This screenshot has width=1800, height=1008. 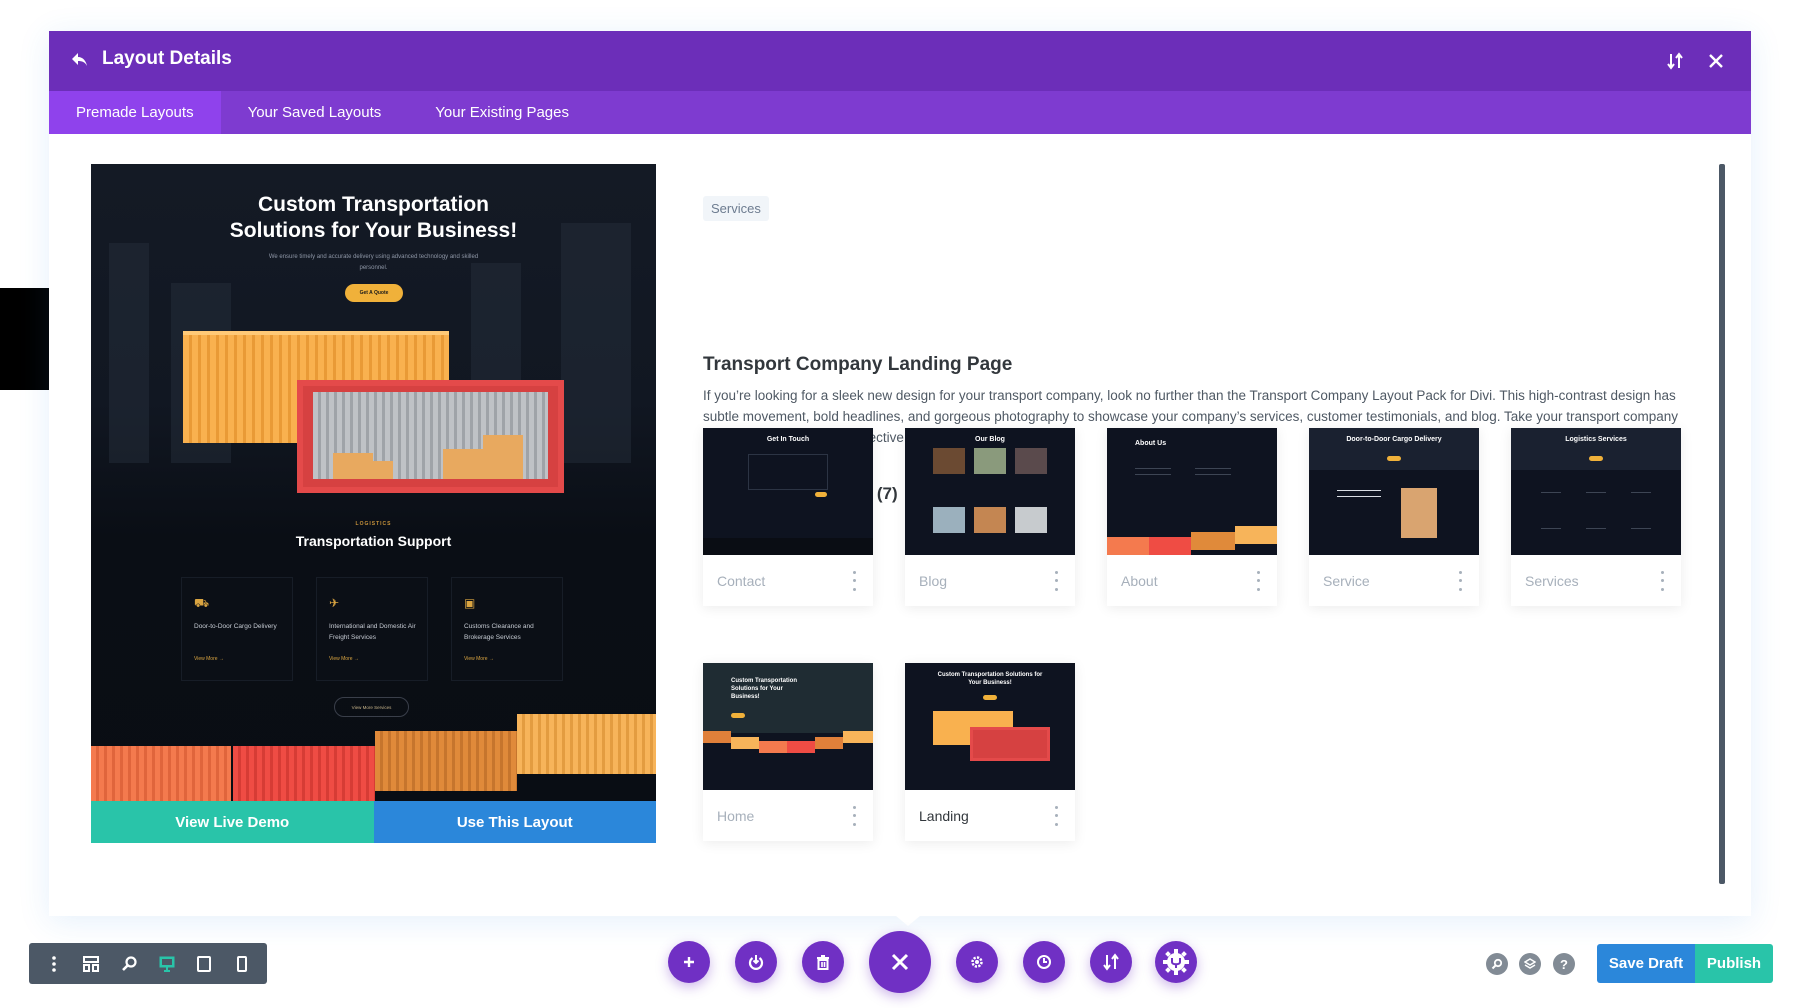 What do you see at coordinates (135, 112) in the screenshot?
I see `tab-premade-layouts: Premade Layouts` at bounding box center [135, 112].